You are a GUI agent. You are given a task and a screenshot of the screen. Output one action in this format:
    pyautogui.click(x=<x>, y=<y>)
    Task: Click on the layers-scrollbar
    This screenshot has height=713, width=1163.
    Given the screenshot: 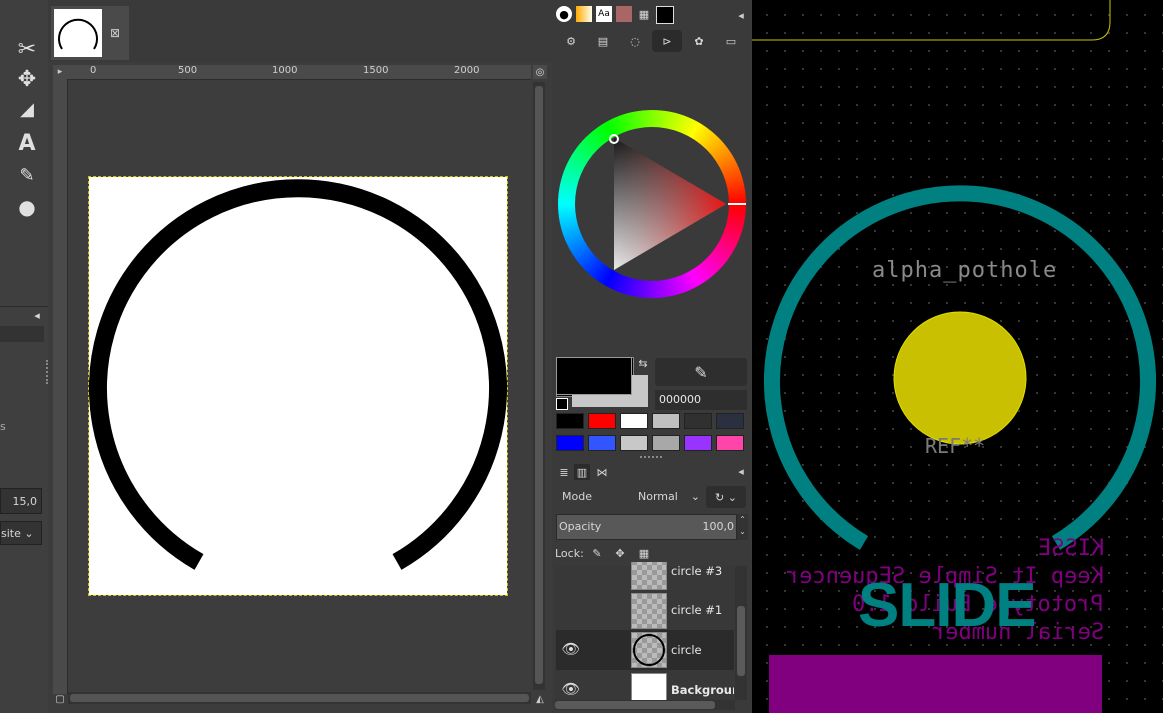 What is the action you would take?
    pyautogui.click(x=741, y=633)
    